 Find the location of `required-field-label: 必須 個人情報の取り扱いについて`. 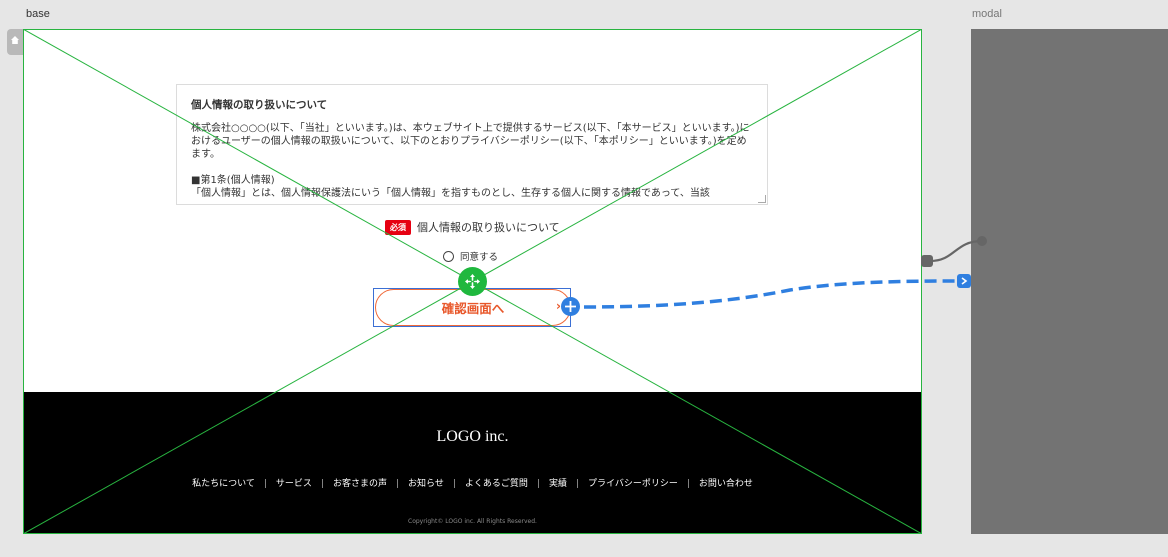

required-field-label: 必須 個人情報の取り扱いについて is located at coordinates (472, 227).